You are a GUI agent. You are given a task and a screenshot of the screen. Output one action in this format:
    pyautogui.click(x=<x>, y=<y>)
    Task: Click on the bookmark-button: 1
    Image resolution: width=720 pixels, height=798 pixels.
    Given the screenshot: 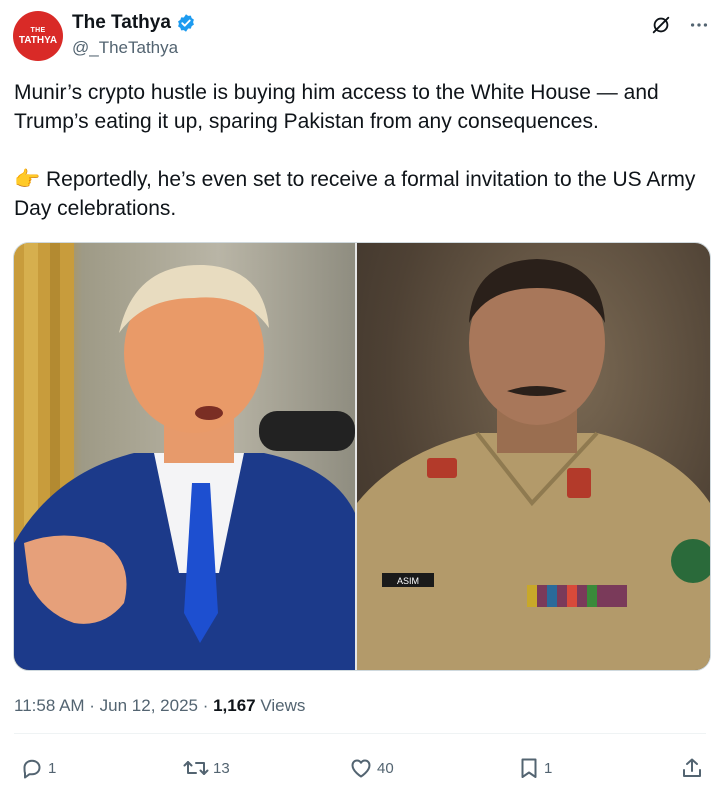 What is the action you would take?
    pyautogui.click(x=535, y=768)
    